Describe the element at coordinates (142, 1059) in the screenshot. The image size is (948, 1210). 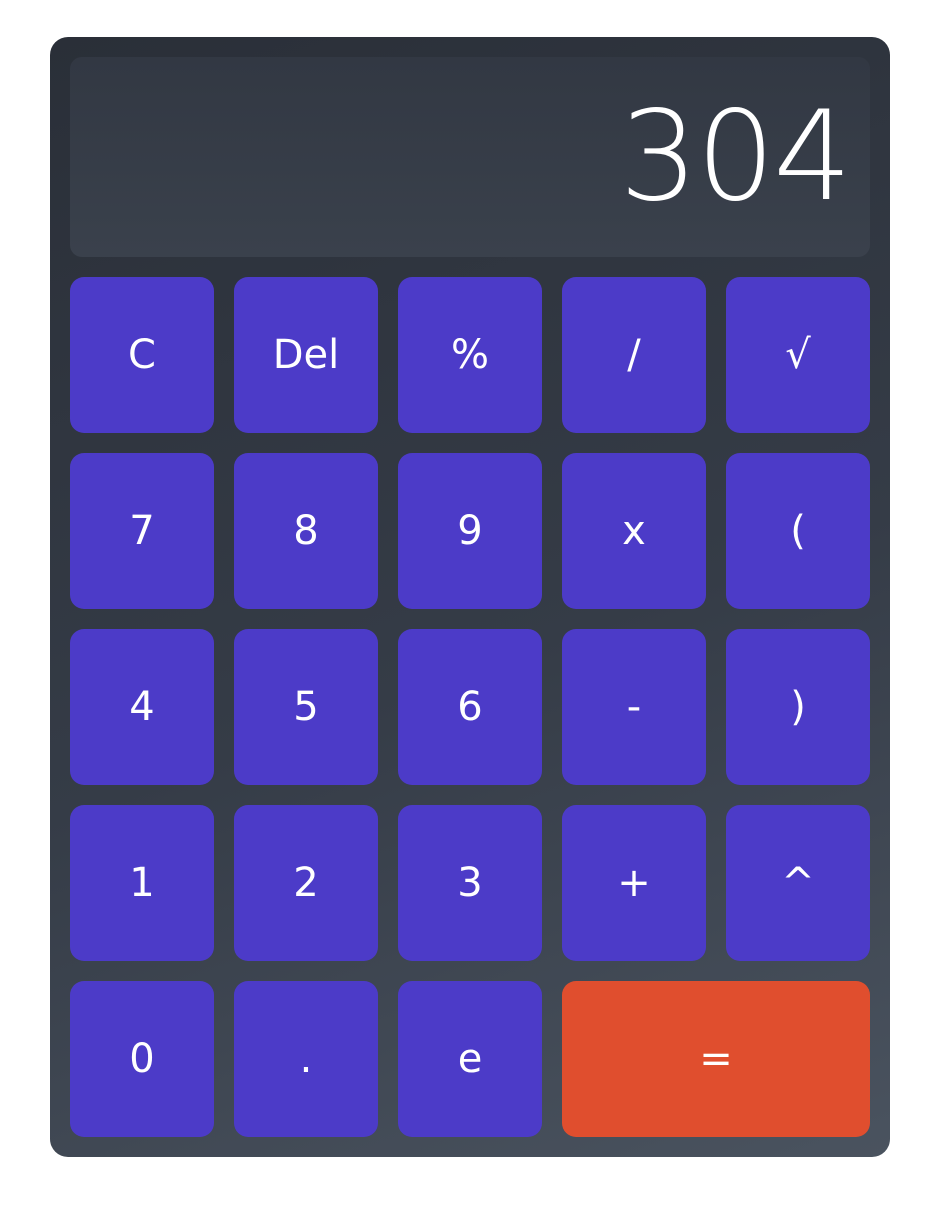
I see `digit-0-button: 0` at that location.